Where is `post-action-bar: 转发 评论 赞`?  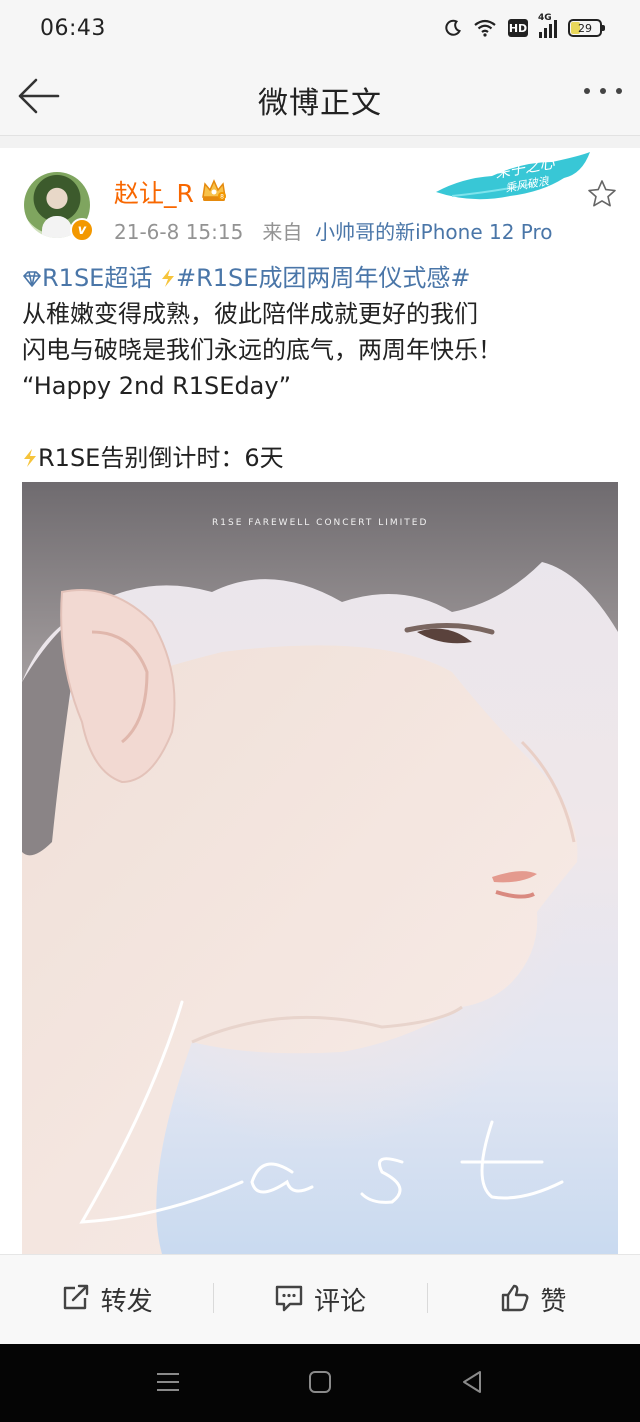 post-action-bar: 转发 评论 赞 is located at coordinates (320, 1299).